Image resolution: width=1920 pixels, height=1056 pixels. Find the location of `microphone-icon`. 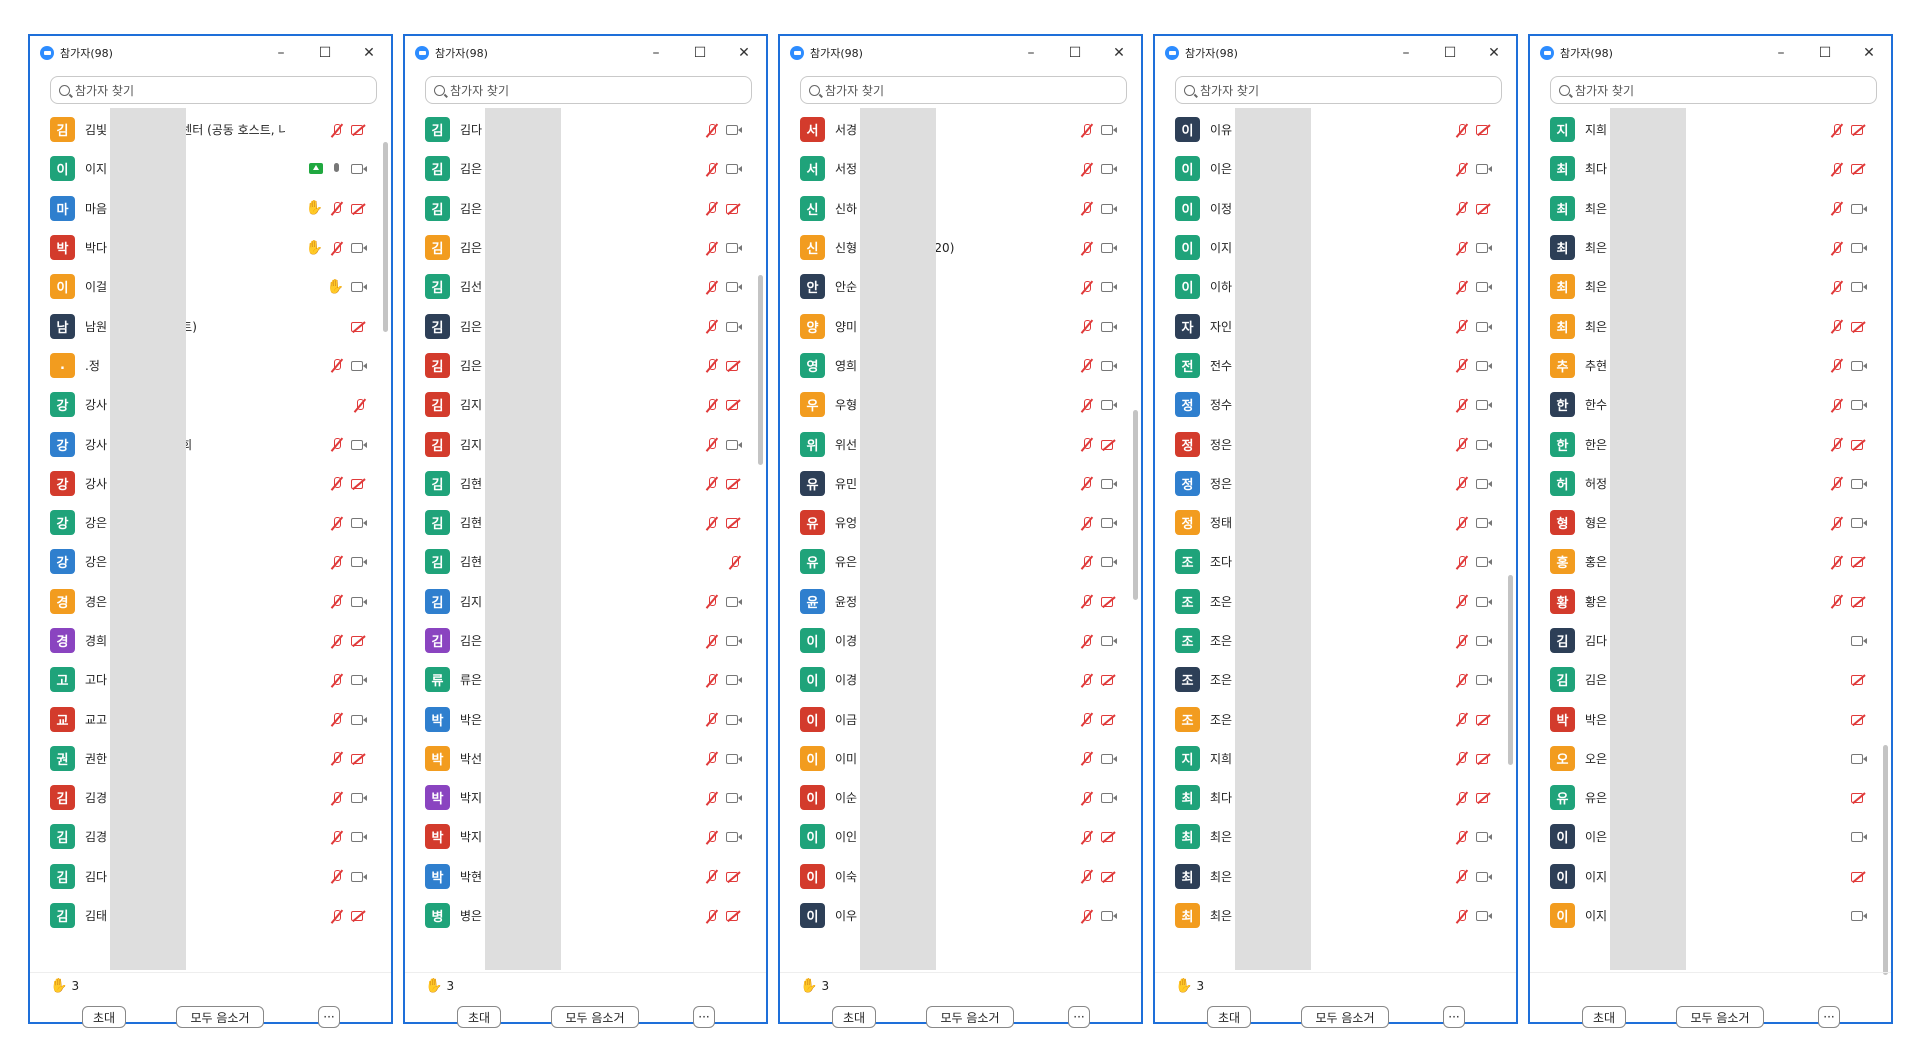

microphone-icon is located at coordinates (337, 169).